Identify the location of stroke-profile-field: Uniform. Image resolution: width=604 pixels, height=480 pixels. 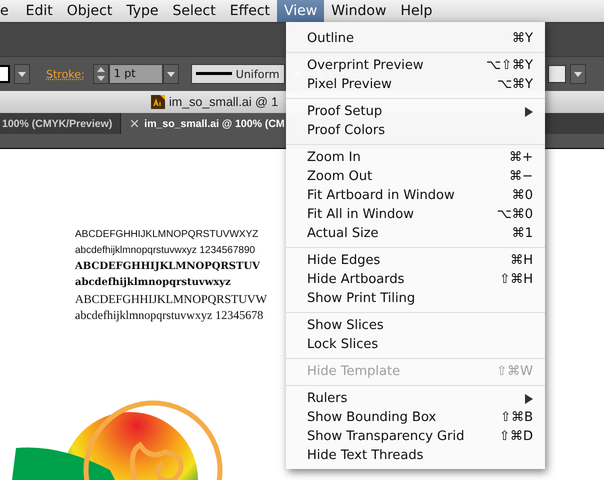
(237, 74).